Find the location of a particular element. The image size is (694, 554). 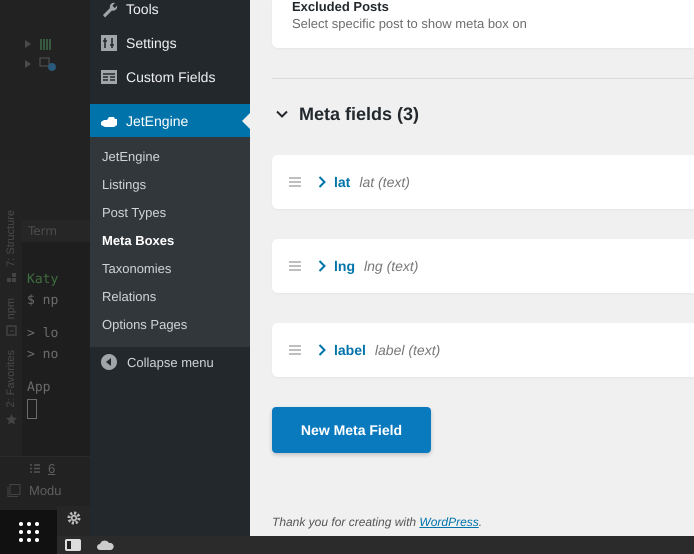

submenu-item: Listings is located at coordinates (170, 185).